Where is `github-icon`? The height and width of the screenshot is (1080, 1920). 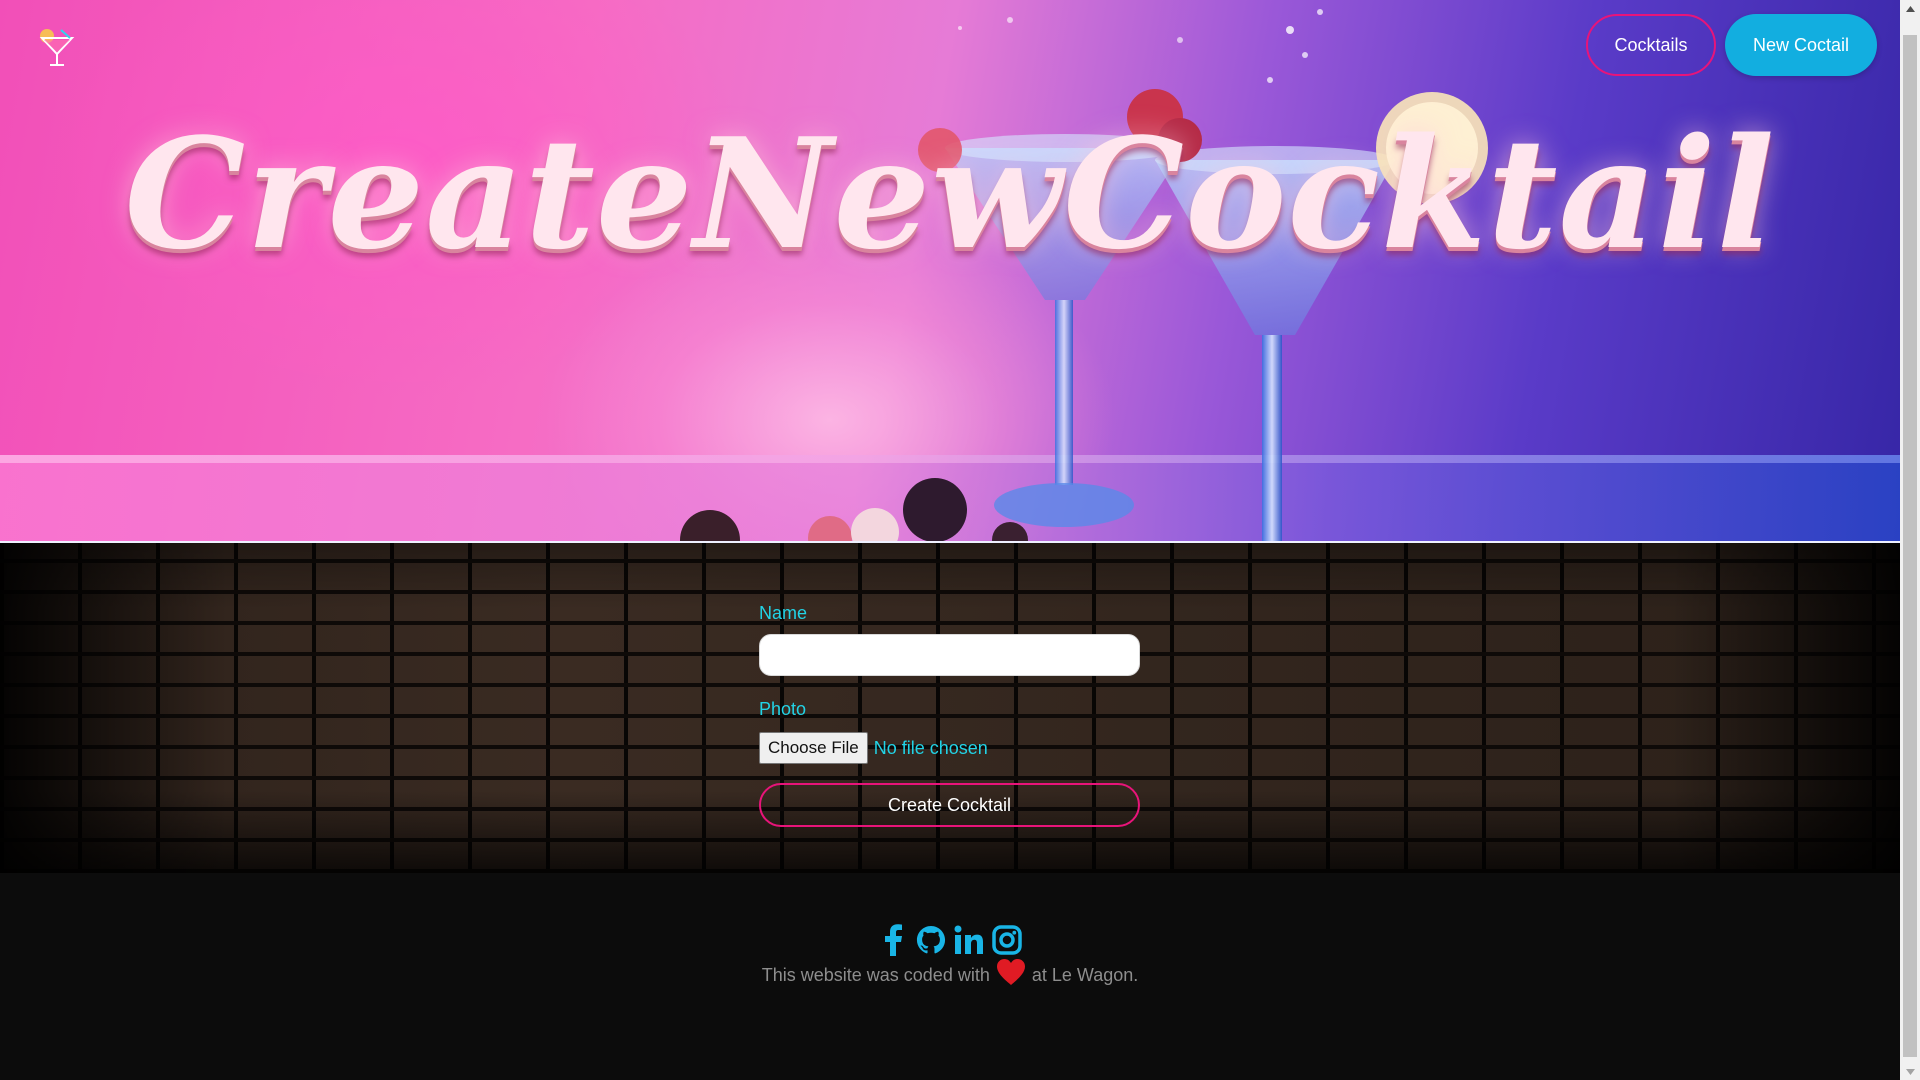
github-icon is located at coordinates (931, 940).